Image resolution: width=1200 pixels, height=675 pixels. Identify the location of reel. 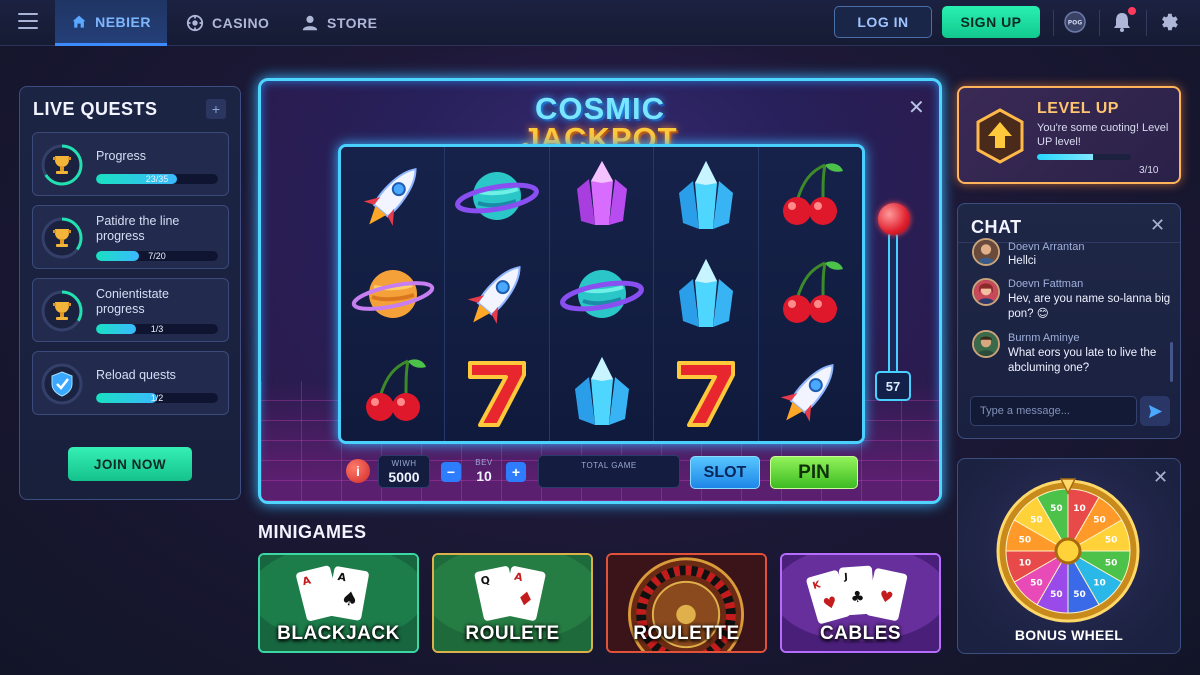
(497, 294).